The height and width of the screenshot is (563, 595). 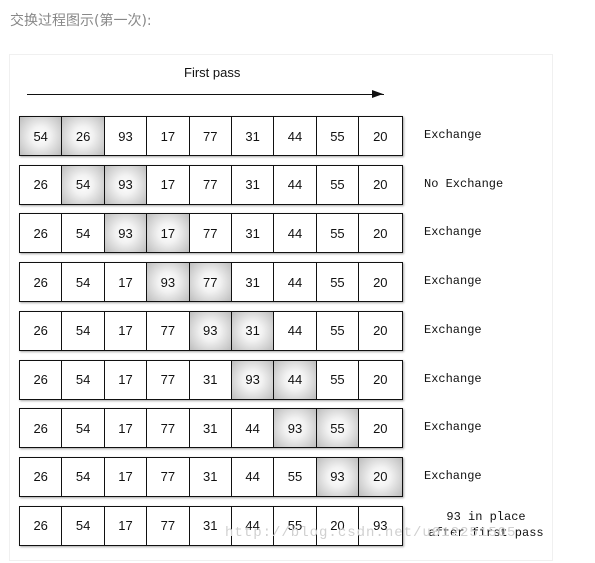 I want to click on final-pass-label-line: 93 in place, so click(x=486, y=516).